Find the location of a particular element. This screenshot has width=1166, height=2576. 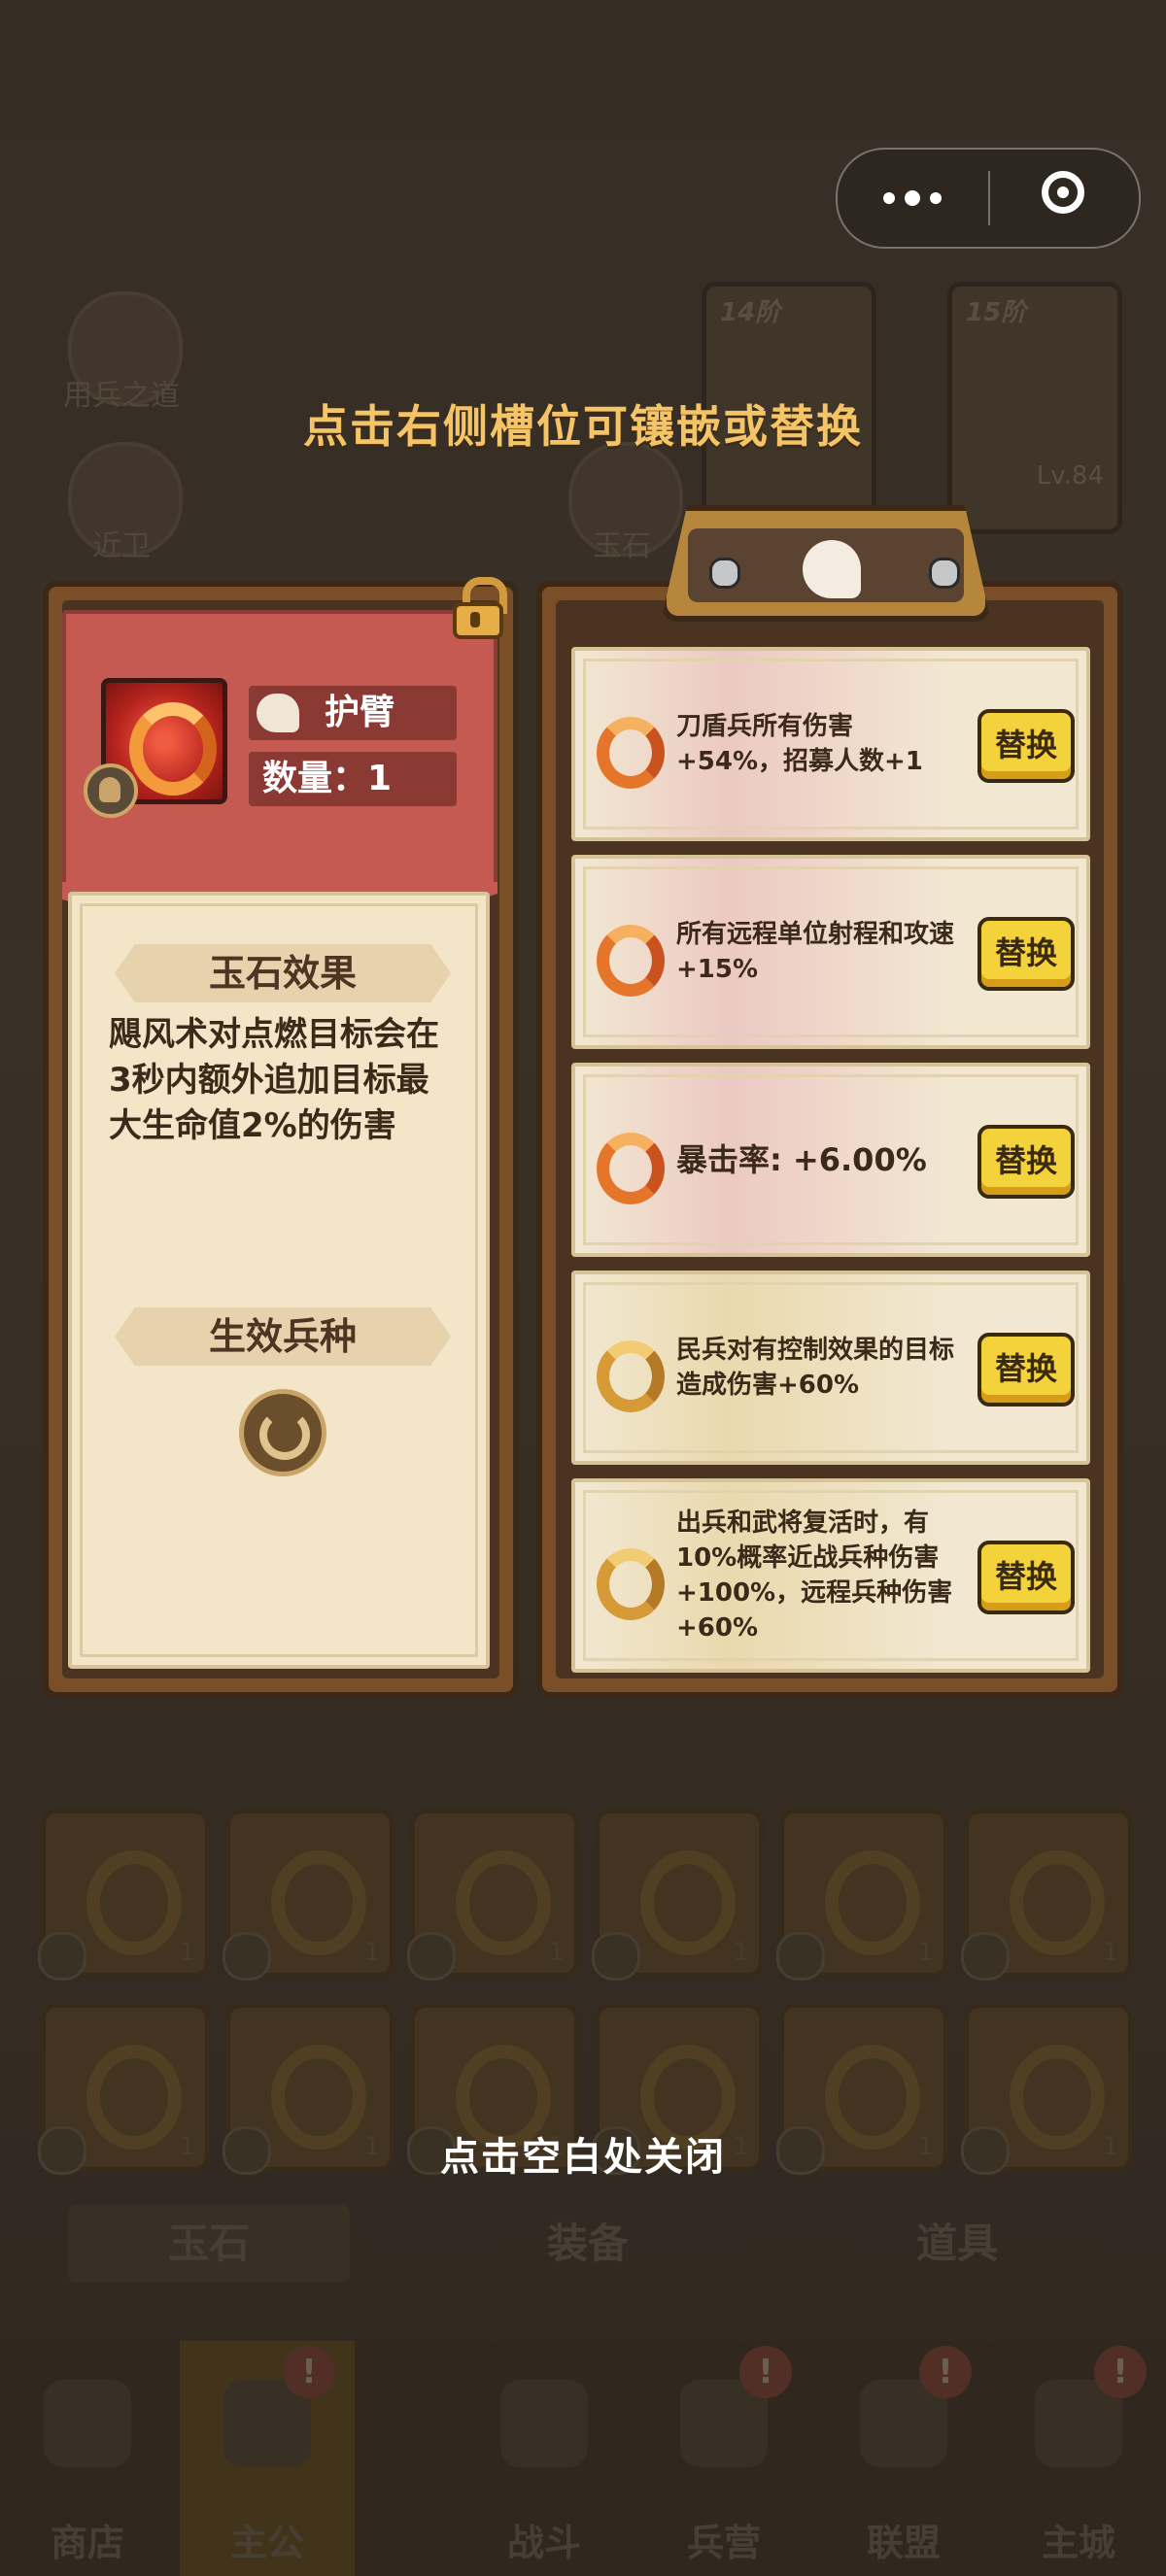

slot-name-strip: 护臂 is located at coordinates (353, 713).